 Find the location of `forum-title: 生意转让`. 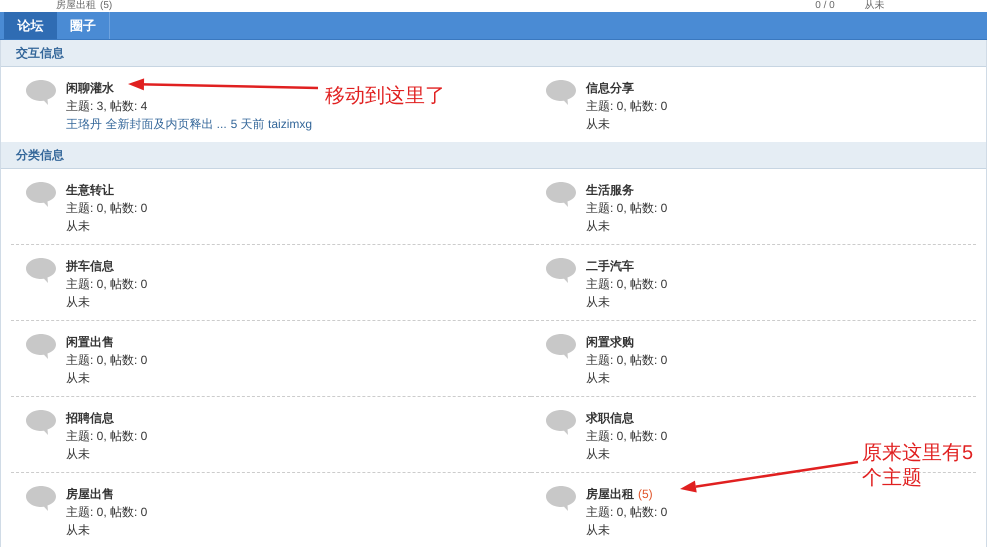

forum-title: 生意转让 is located at coordinates (90, 190).